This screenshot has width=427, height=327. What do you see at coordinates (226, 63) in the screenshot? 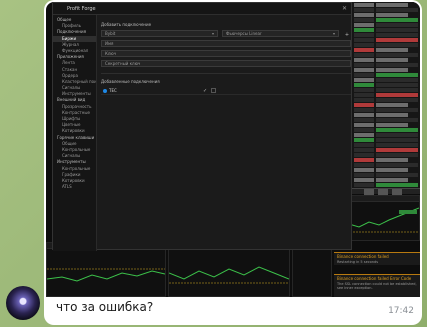
I see `secret-field: Секретный ключ` at bounding box center [226, 63].